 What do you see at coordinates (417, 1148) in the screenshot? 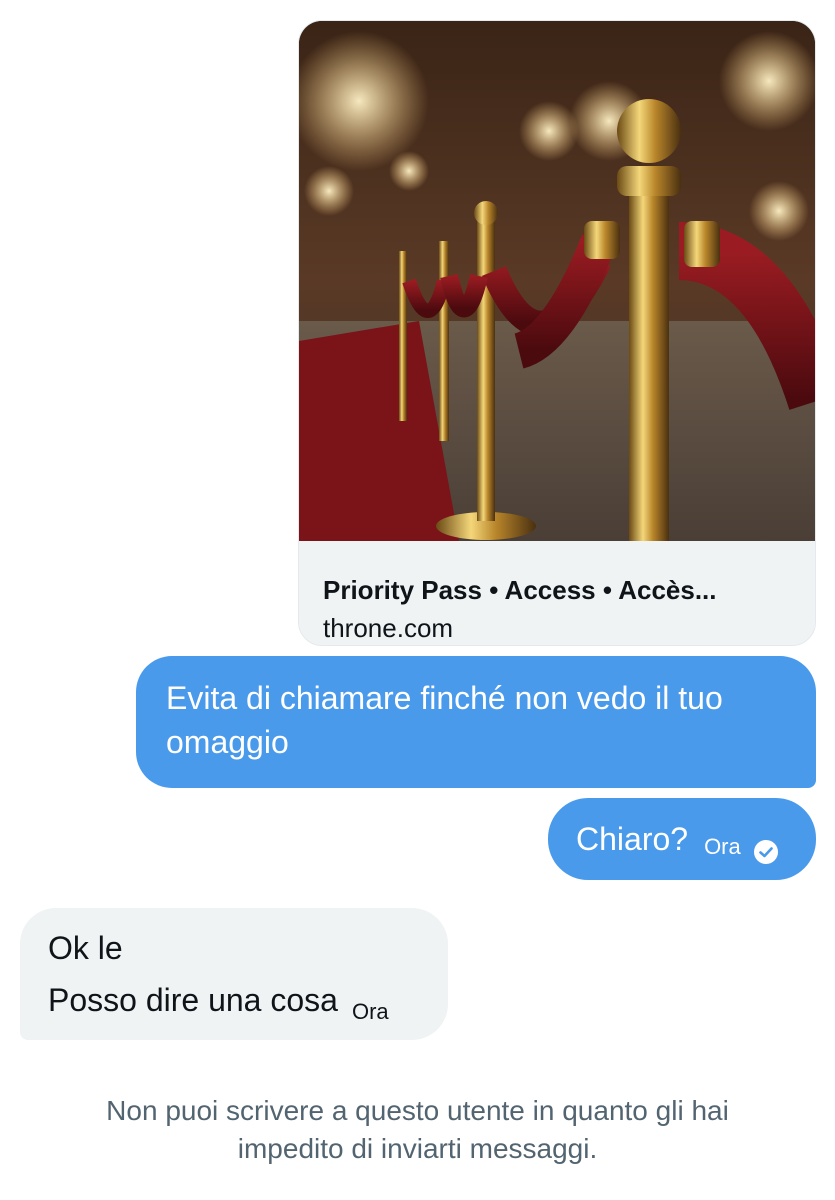
I see `blocked-notice-line: impedito di inviarti messaggi.` at bounding box center [417, 1148].